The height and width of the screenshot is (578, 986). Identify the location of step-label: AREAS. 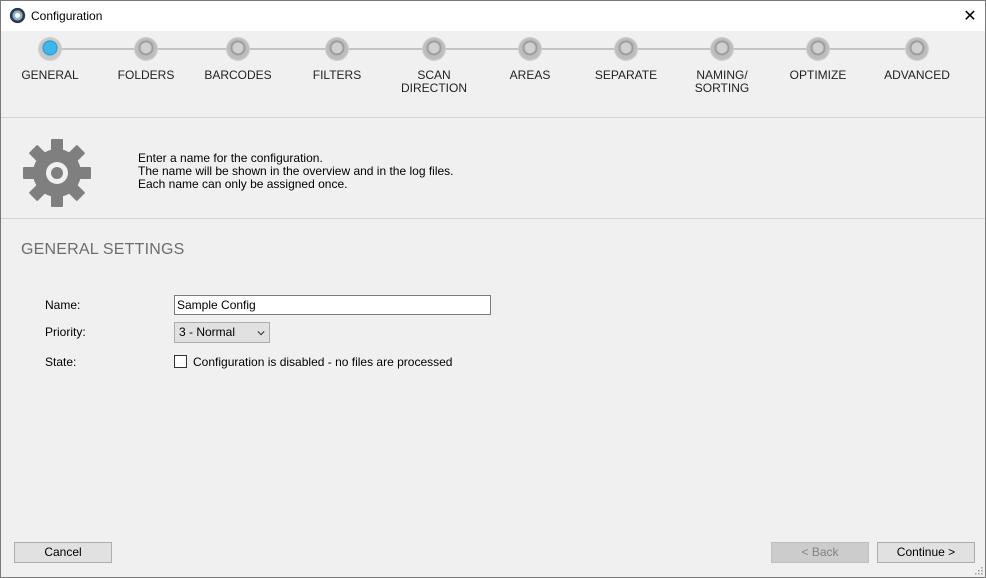
(530, 75).